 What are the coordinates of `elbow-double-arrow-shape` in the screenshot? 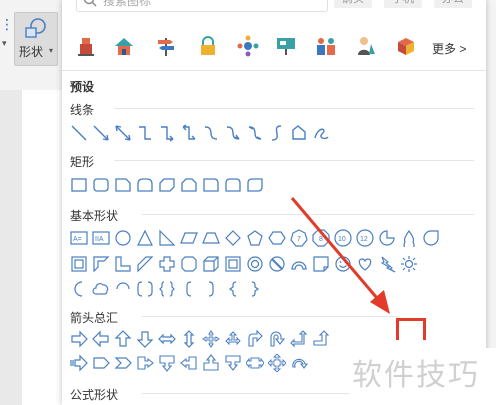 It's located at (189, 133).